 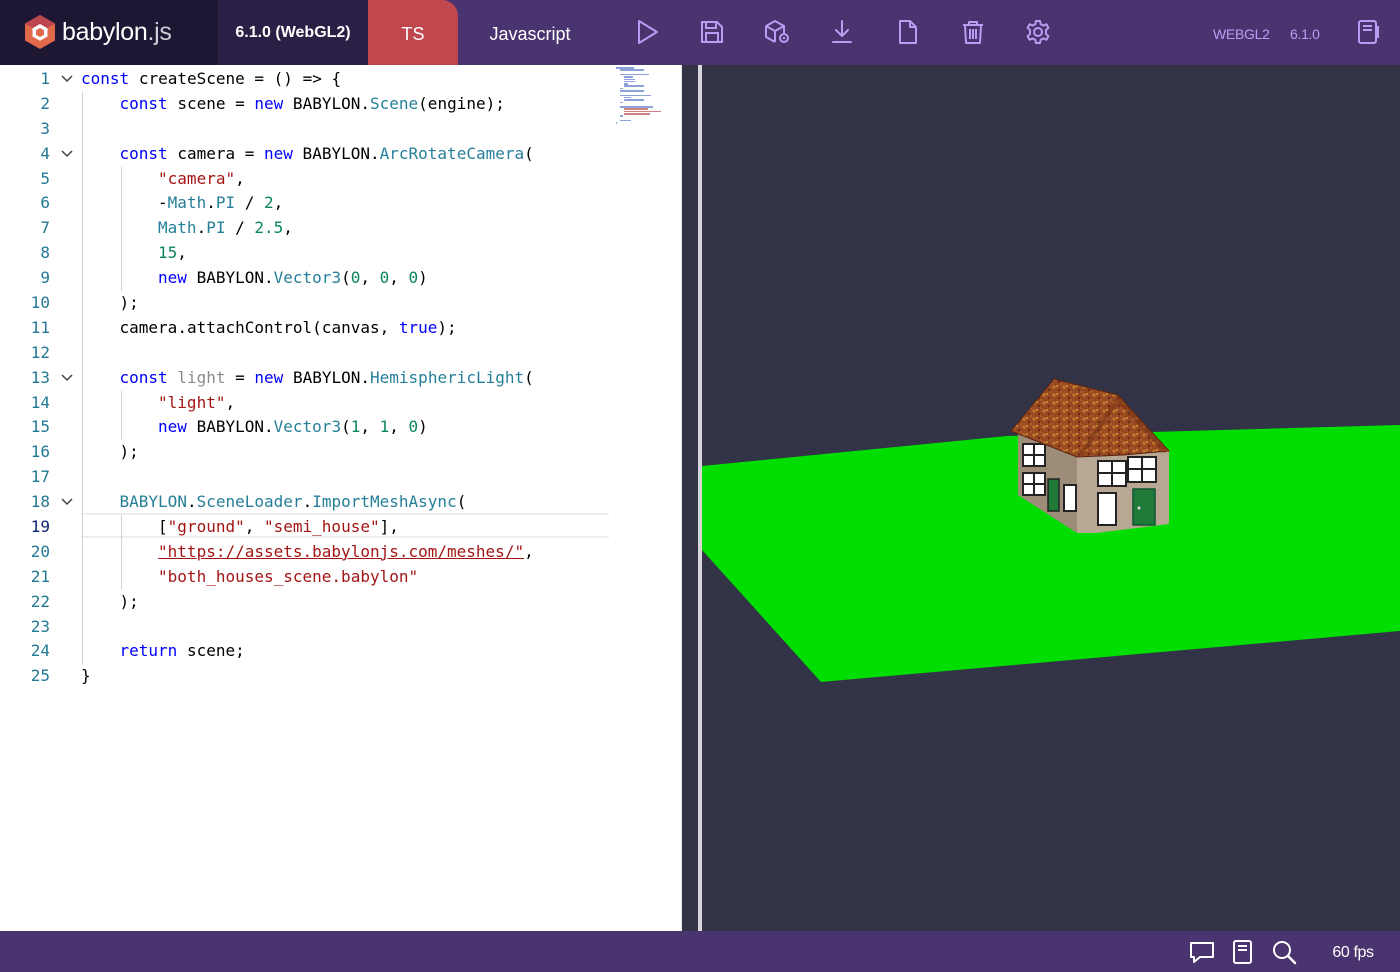 What do you see at coordinates (288, 577) in the screenshot?
I see `code-text: "both_houses_scene.babylon"` at bounding box center [288, 577].